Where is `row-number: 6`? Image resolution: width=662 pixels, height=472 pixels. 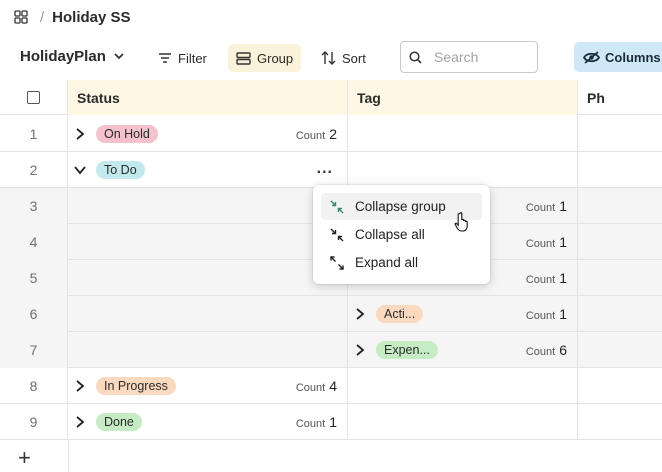
row-number: 6 is located at coordinates (34, 314).